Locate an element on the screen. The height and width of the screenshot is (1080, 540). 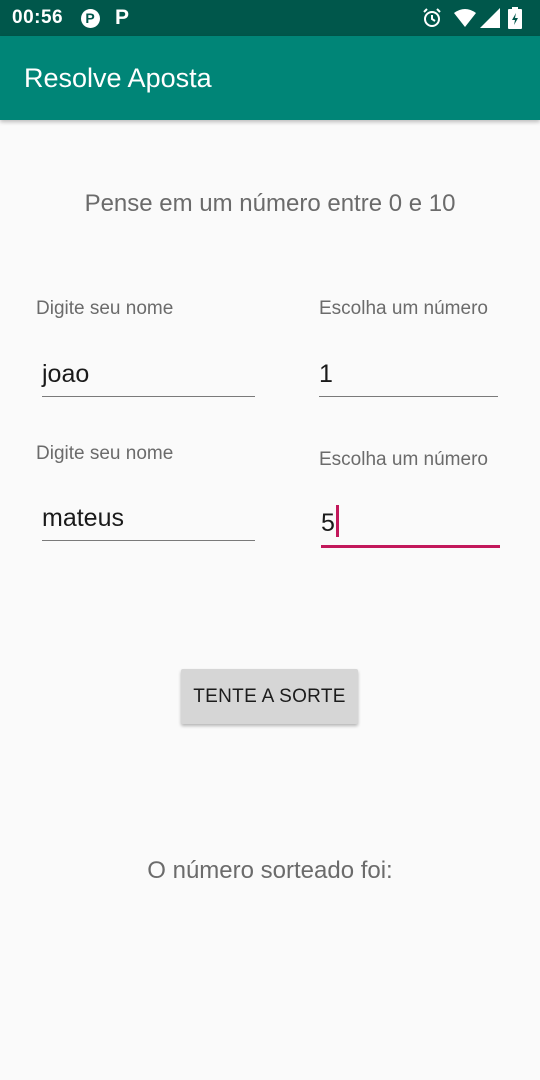
text-cursor is located at coordinates (337, 521).